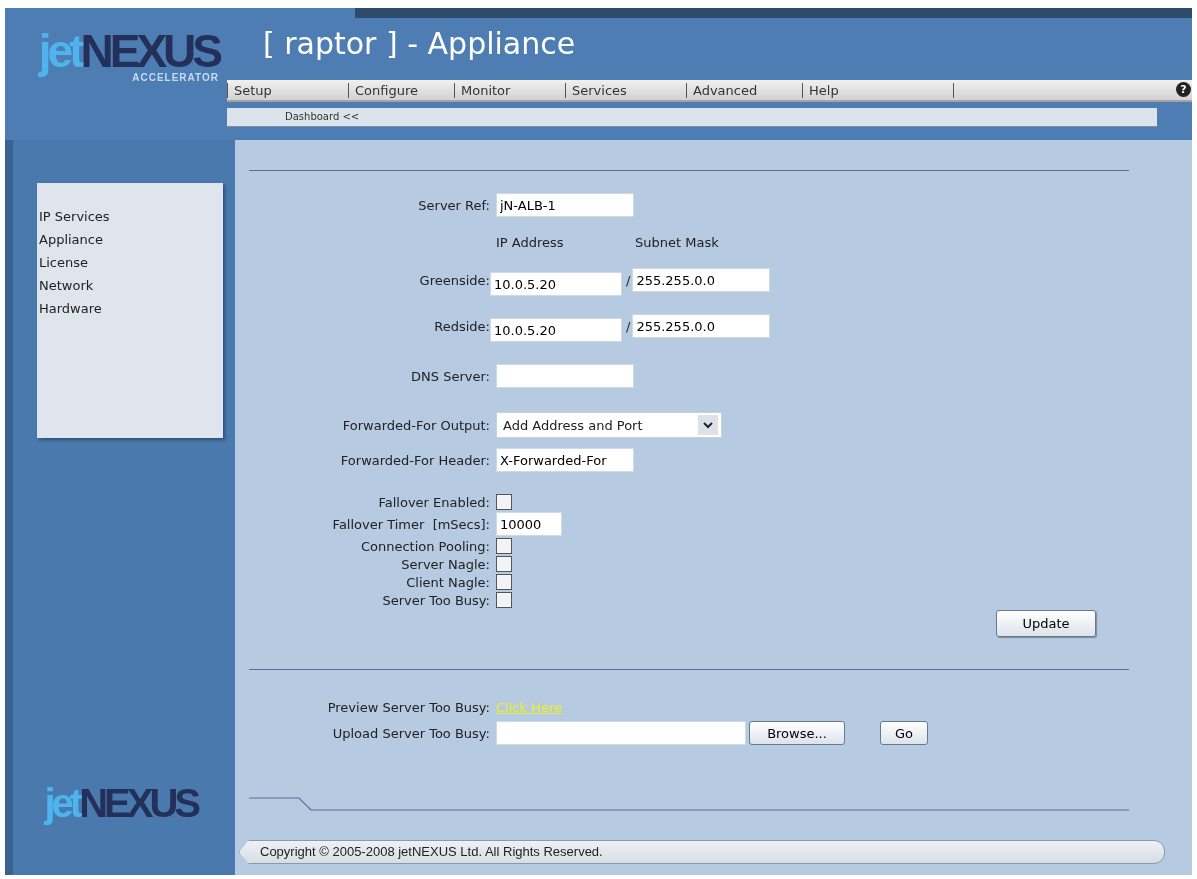 The width and height of the screenshot is (1197, 879). I want to click on preview-label: Preview Server Too Busy:, so click(408, 707).